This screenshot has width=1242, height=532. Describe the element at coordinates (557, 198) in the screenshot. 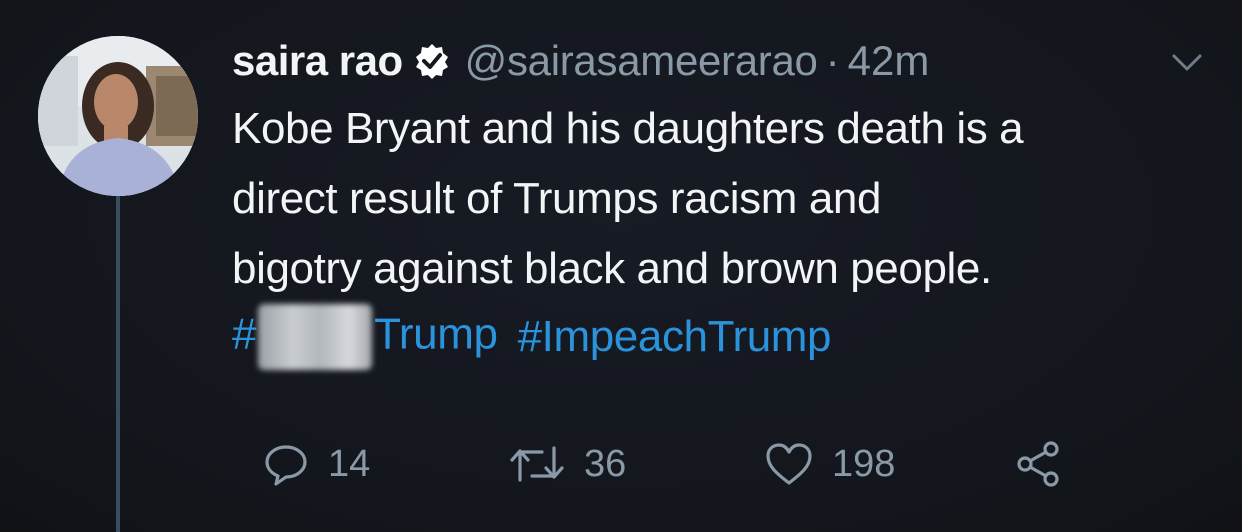

I see `tweet-text-line: direct result of Trumps racism and` at that location.